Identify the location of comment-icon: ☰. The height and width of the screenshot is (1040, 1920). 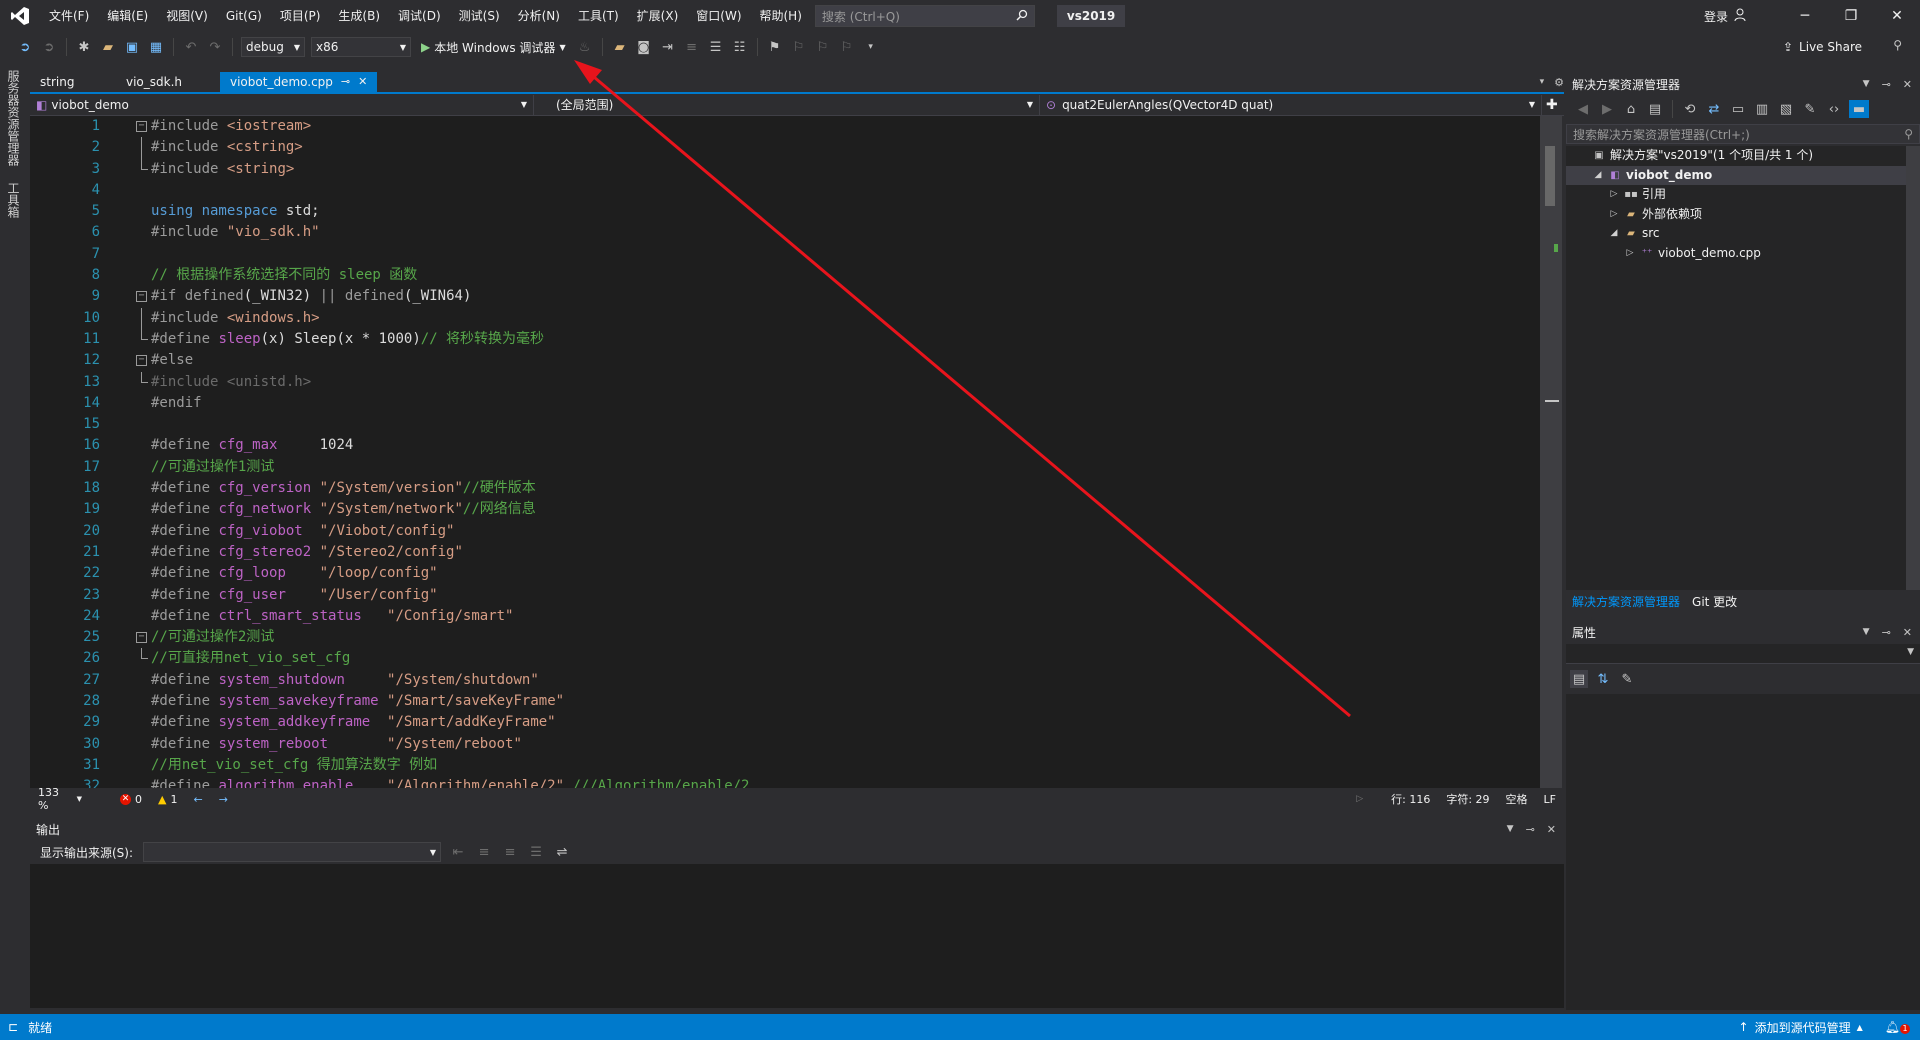
(716, 47).